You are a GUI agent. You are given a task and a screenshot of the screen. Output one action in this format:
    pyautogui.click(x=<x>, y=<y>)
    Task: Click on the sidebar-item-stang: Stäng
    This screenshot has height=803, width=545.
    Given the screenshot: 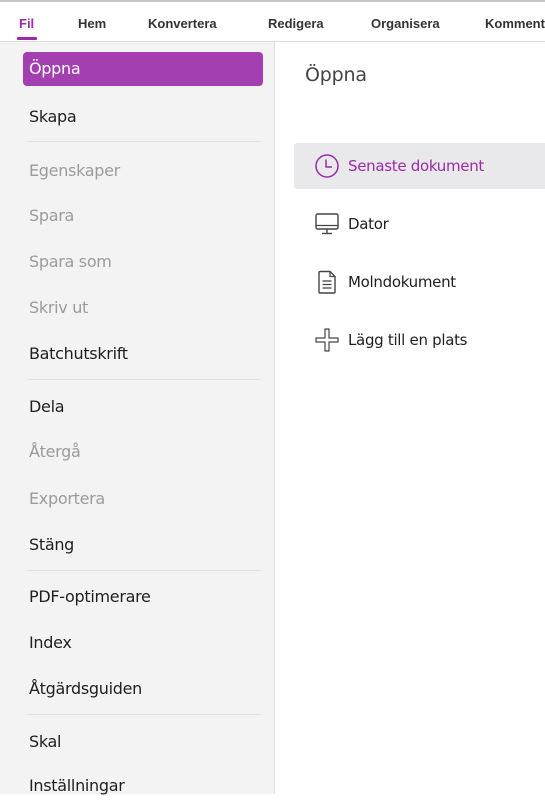 What is the action you would take?
    pyautogui.click(x=143, y=545)
    